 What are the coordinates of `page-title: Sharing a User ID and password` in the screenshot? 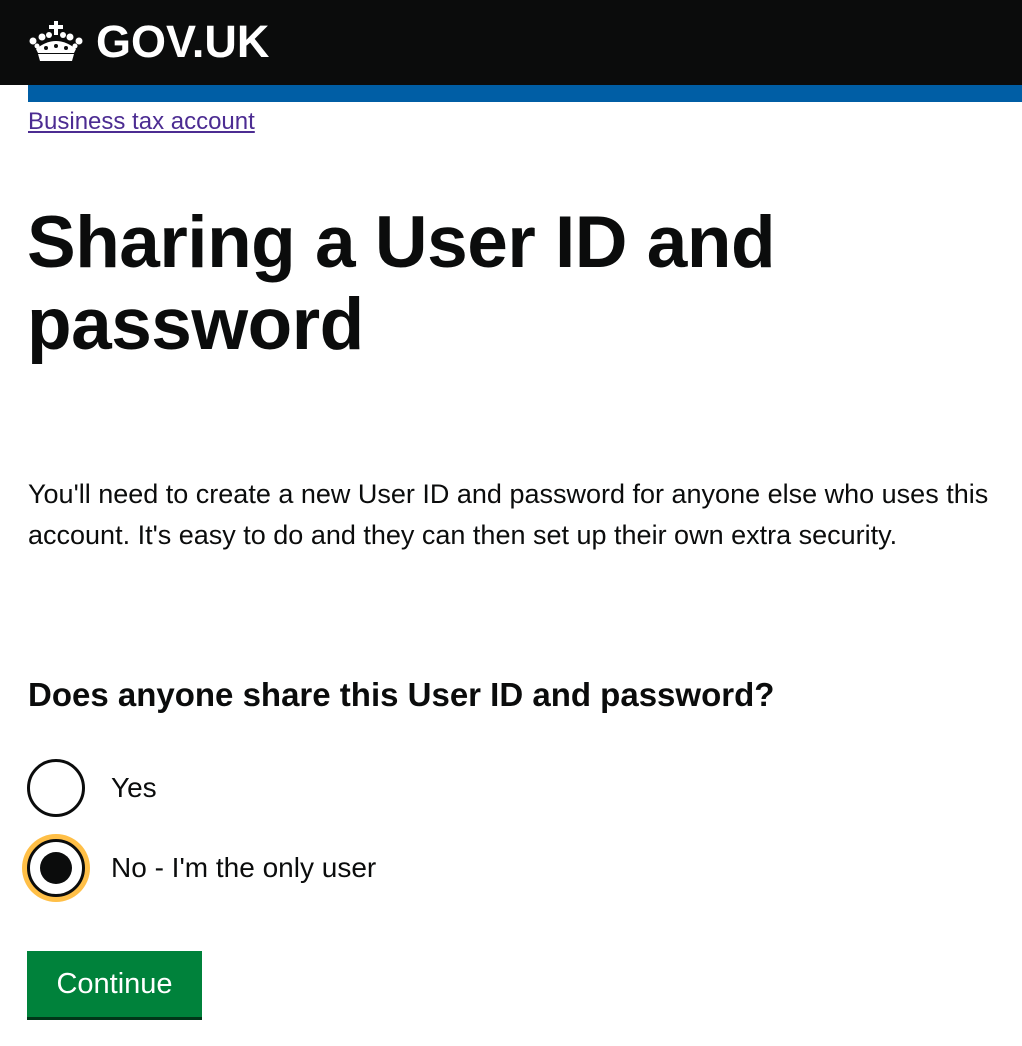 It's located at (401, 283).